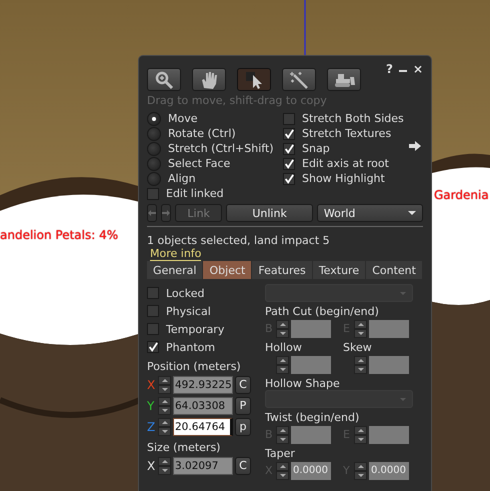 This screenshot has width=490, height=491. What do you see at coordinates (284, 347) in the screenshot?
I see `section-label: Hollow` at bounding box center [284, 347].